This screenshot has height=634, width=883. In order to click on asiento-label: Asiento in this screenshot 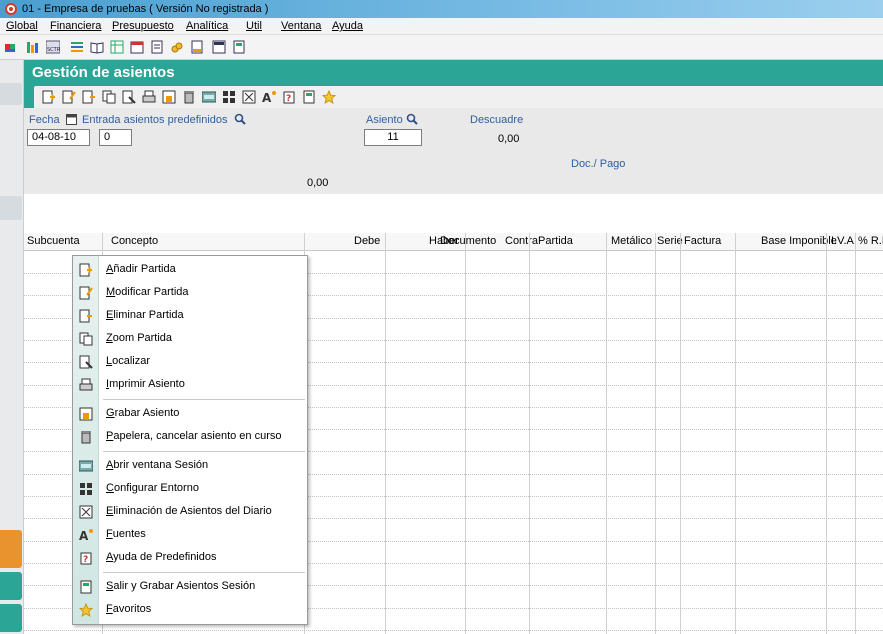, I will do `click(384, 120)`.